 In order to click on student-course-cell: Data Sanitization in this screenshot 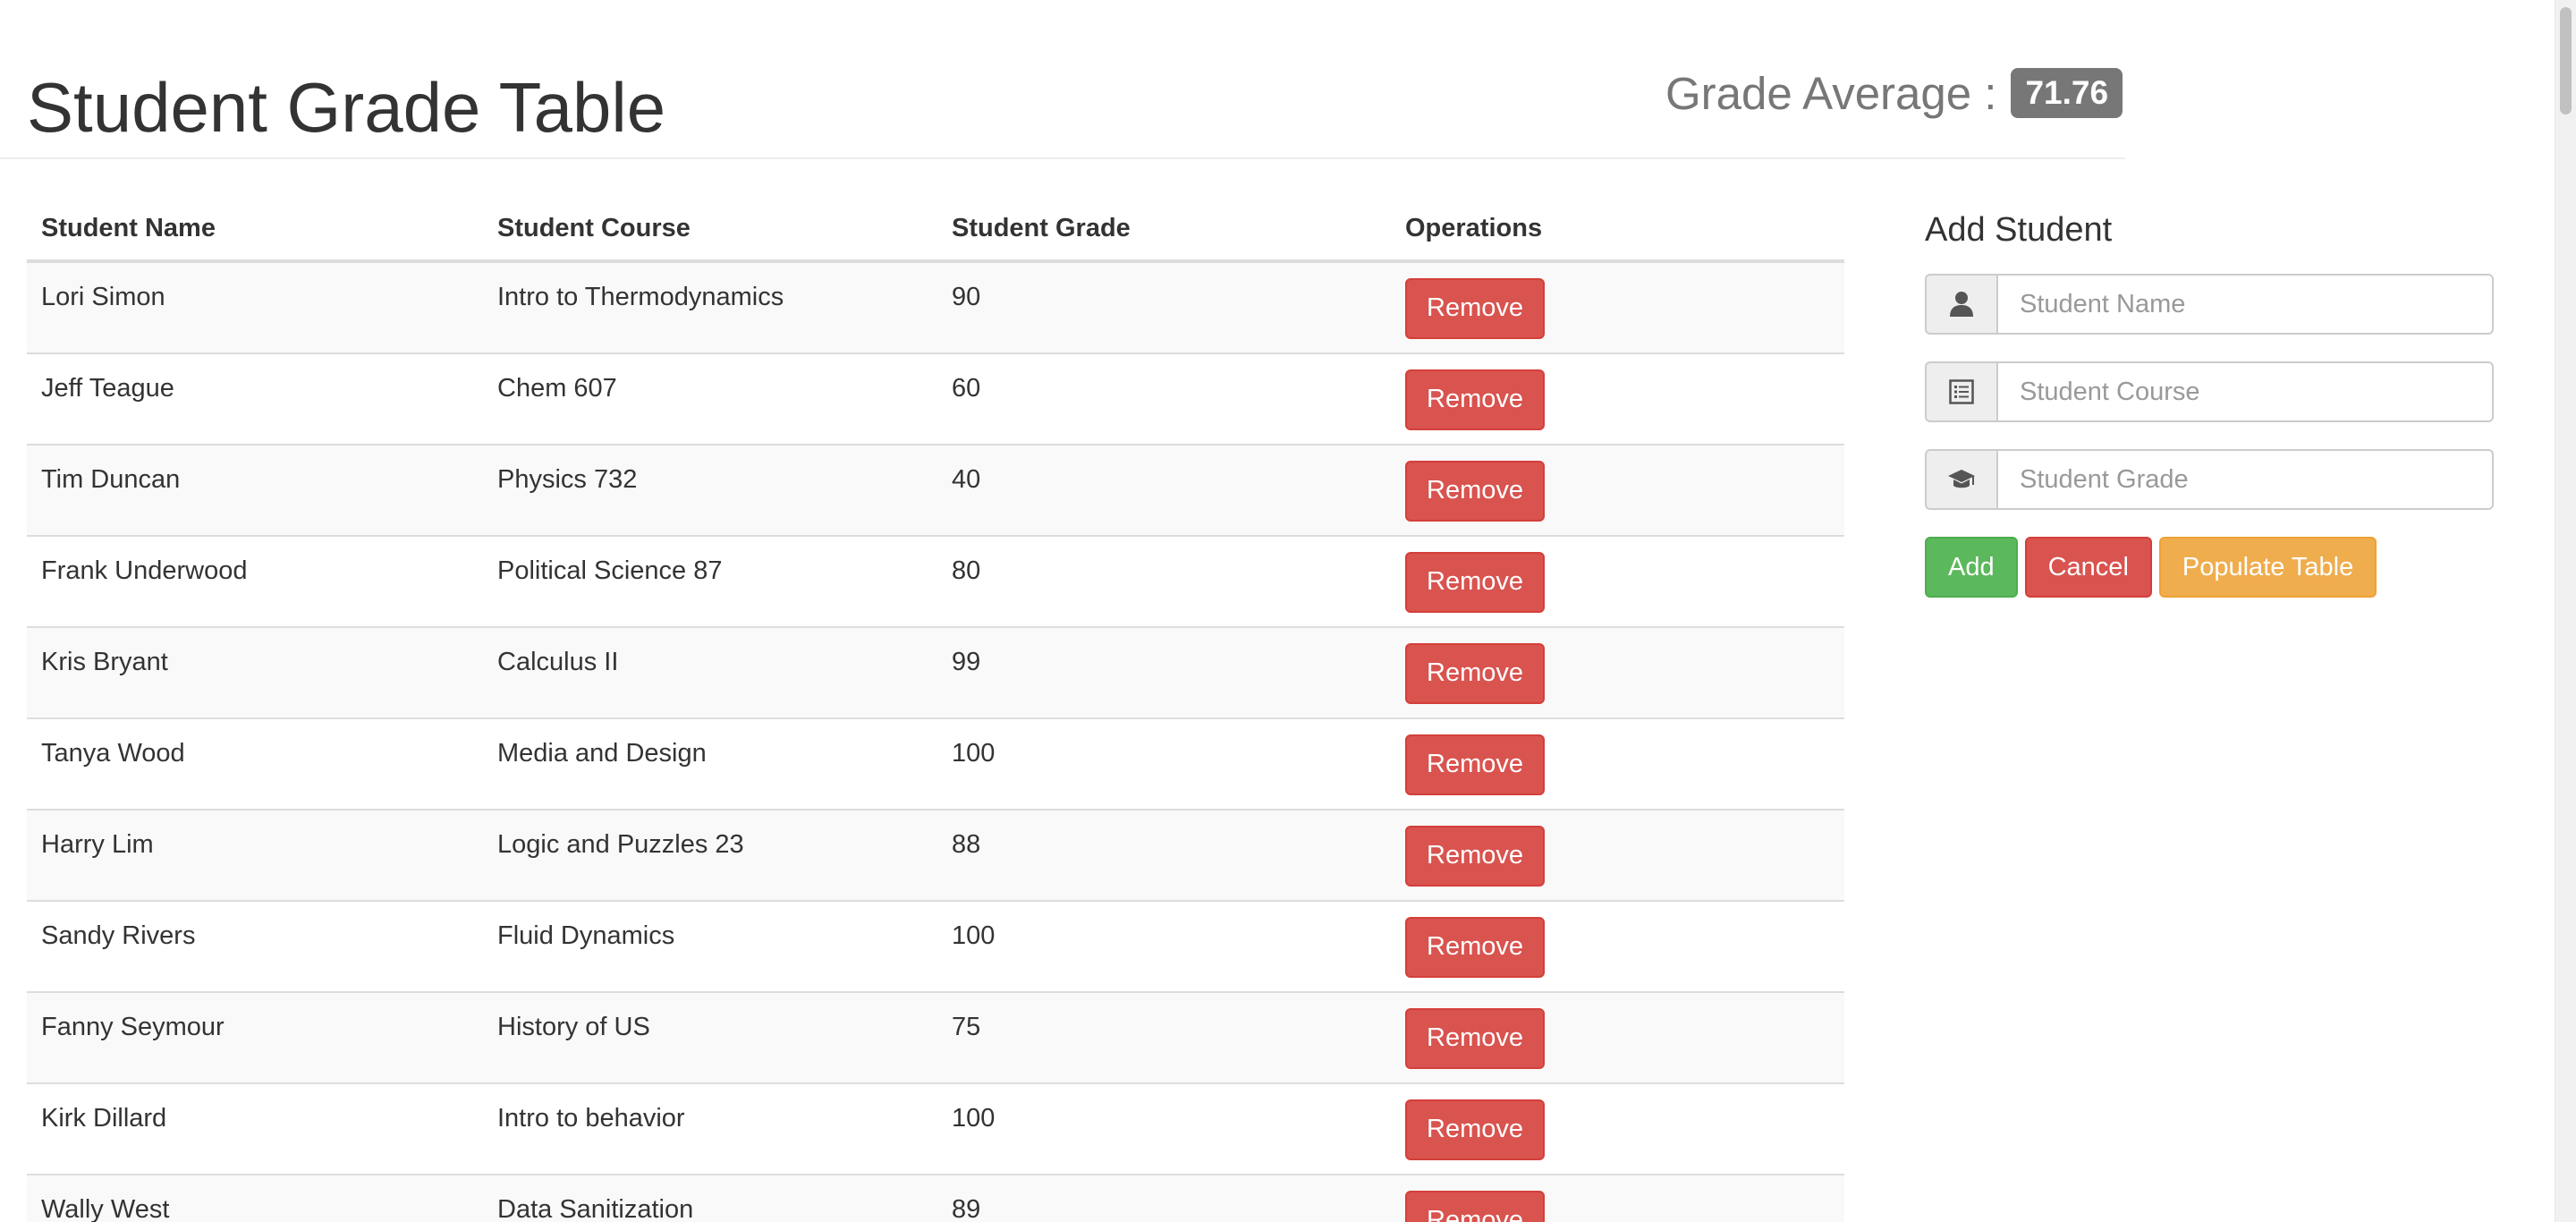, I will do `click(710, 1198)`.